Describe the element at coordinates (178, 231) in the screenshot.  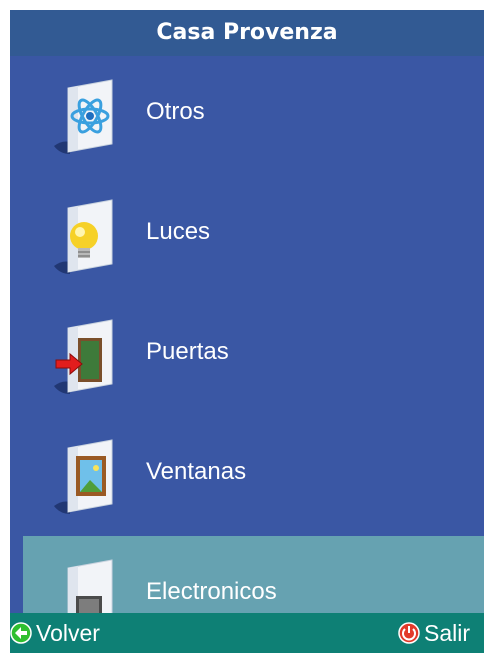
I see `menu-item-label: Luces` at that location.